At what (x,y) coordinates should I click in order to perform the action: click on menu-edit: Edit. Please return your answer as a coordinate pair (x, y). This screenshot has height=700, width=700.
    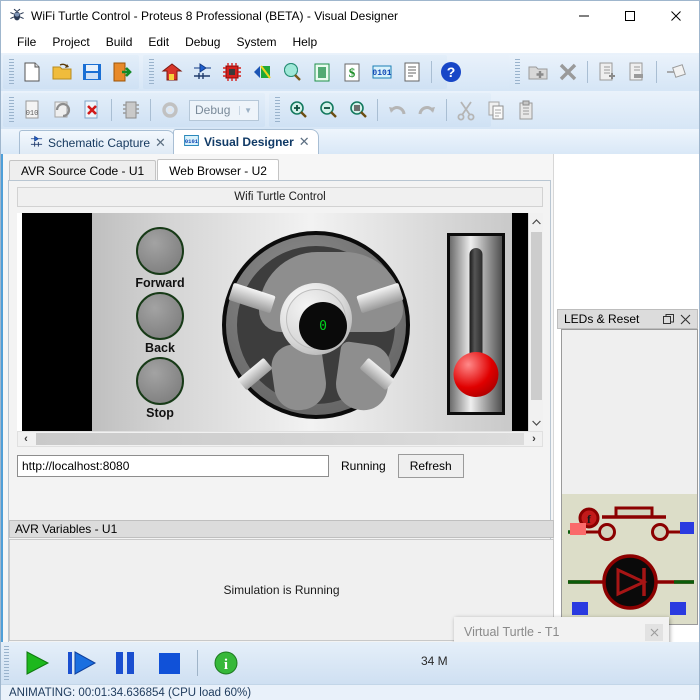
    Looking at the image, I should click on (158, 42).